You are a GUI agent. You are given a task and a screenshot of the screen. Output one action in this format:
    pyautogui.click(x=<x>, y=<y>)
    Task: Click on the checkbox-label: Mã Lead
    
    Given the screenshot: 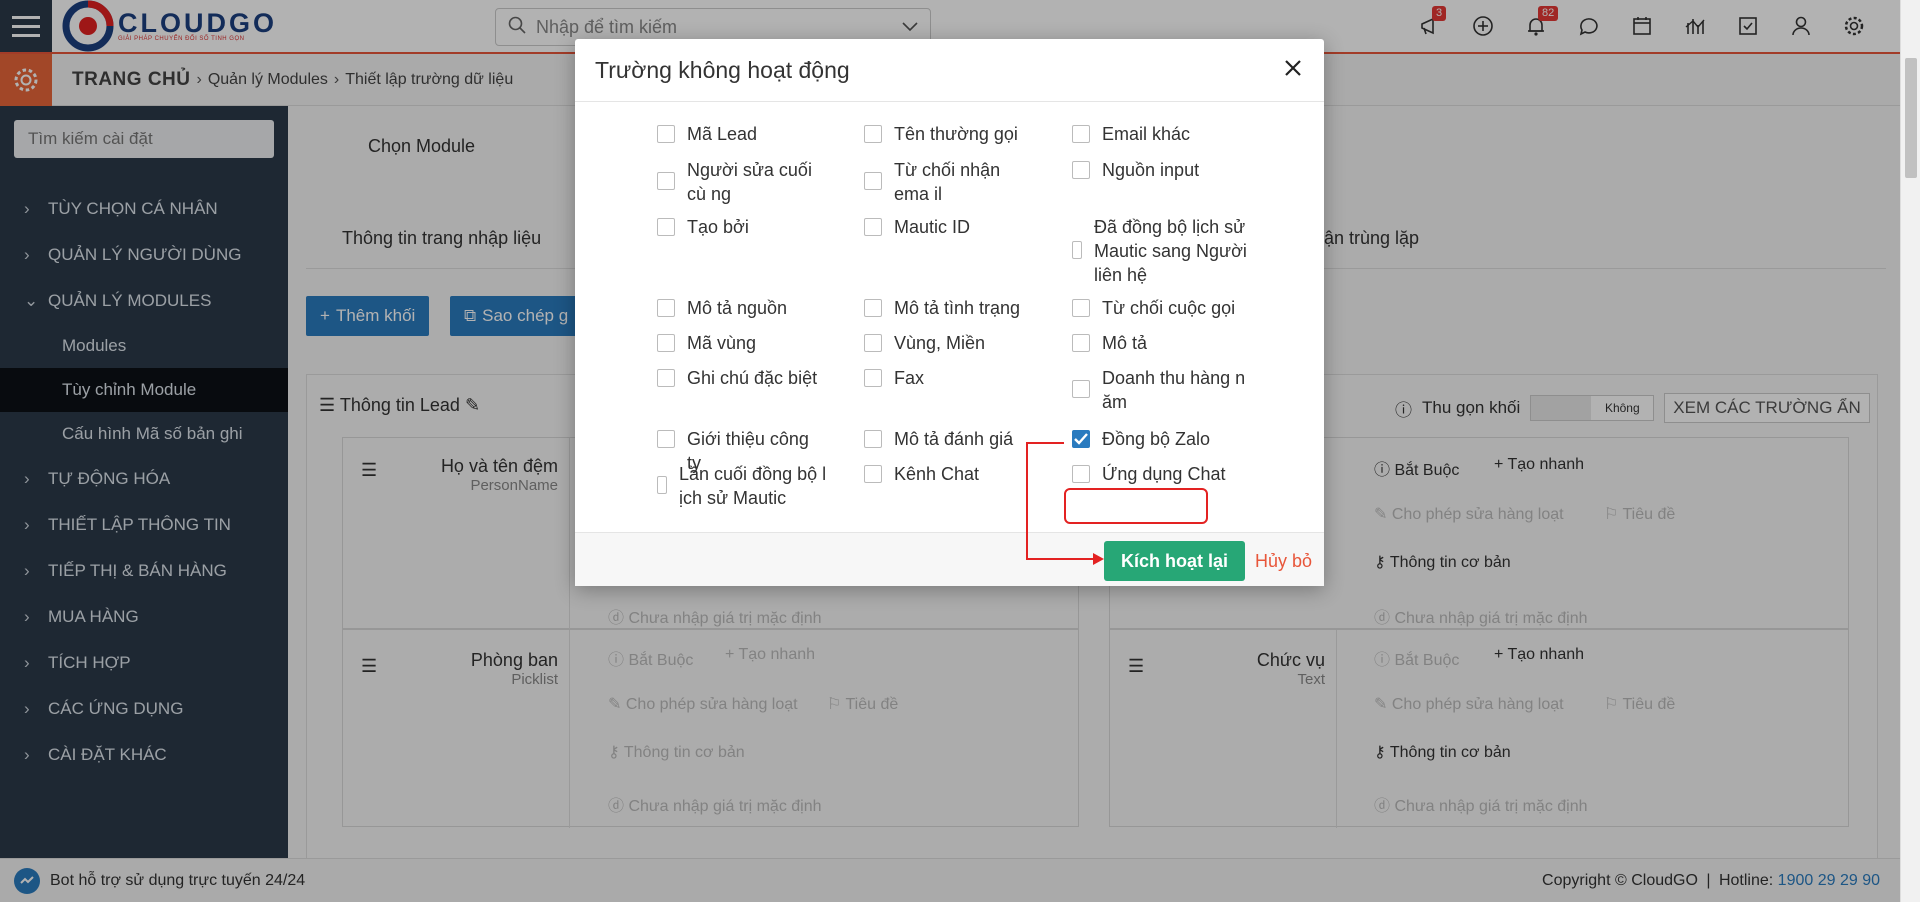 What is the action you would take?
    pyautogui.click(x=722, y=134)
    